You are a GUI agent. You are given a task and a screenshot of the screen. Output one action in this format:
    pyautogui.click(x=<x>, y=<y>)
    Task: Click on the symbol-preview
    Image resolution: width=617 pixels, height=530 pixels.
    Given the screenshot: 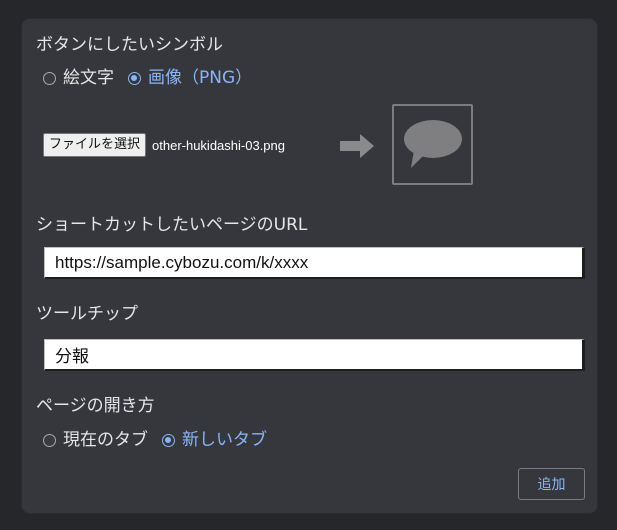 What is the action you would take?
    pyautogui.click(x=432, y=144)
    